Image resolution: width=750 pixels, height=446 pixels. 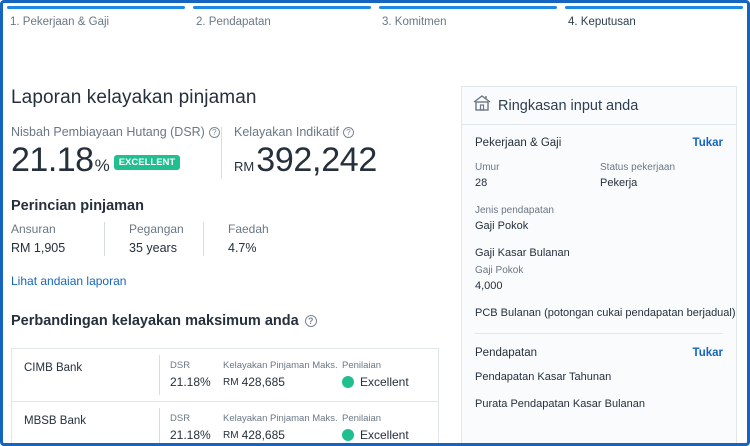 I want to click on view-assumptions-link: Lihat andaian laporan, so click(x=68, y=281).